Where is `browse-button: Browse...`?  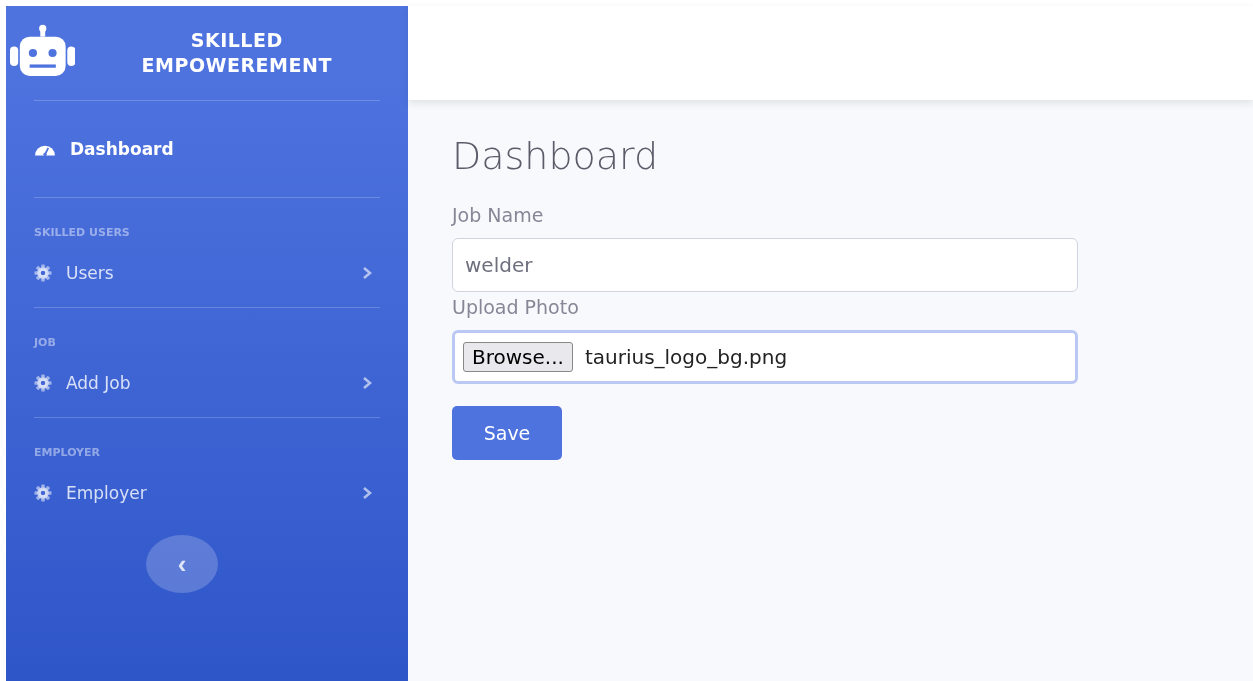
browse-button: Browse... is located at coordinates (518, 357).